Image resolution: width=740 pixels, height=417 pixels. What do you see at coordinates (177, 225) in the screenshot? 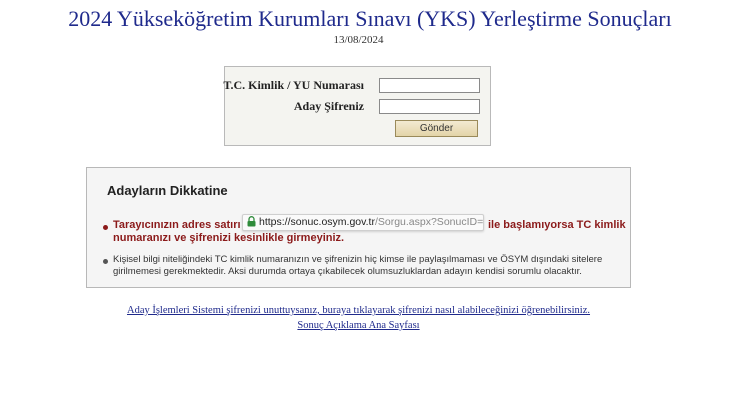
I see `warning-text-start: Tarayıcınızın adres satırı` at bounding box center [177, 225].